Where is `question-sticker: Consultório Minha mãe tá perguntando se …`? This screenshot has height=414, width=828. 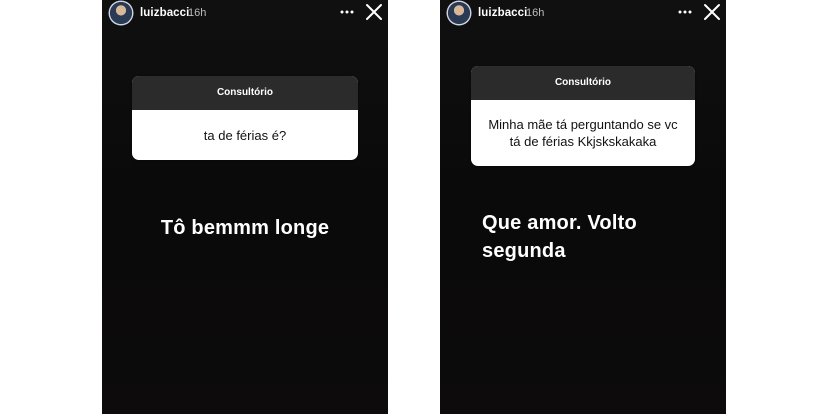
question-sticker: Consultório Minha mãe tá perguntando se … is located at coordinates (583, 116).